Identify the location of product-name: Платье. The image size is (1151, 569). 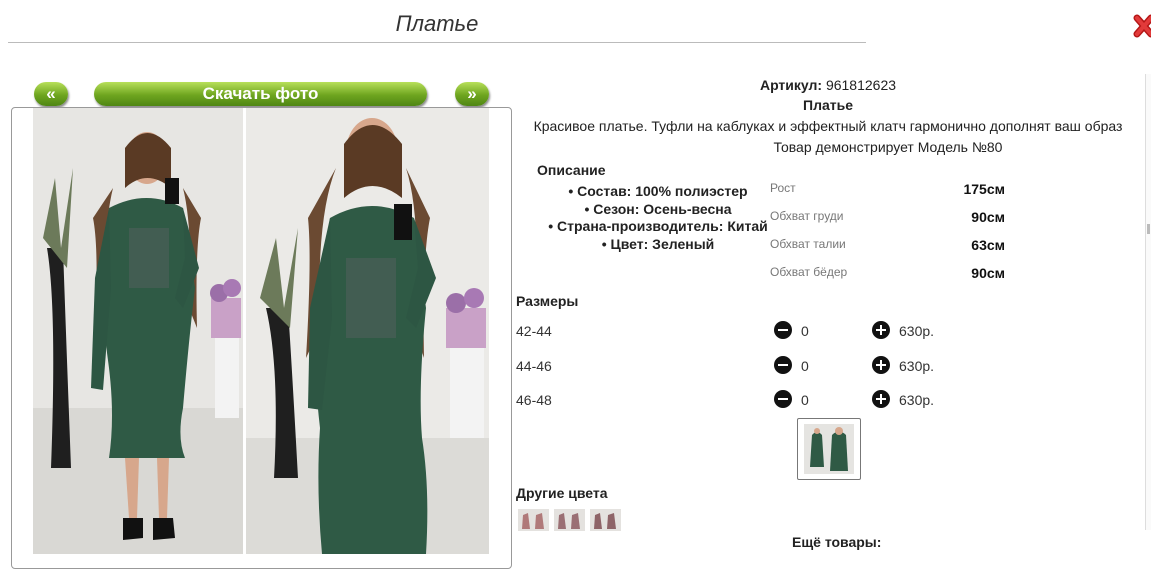
(828, 105).